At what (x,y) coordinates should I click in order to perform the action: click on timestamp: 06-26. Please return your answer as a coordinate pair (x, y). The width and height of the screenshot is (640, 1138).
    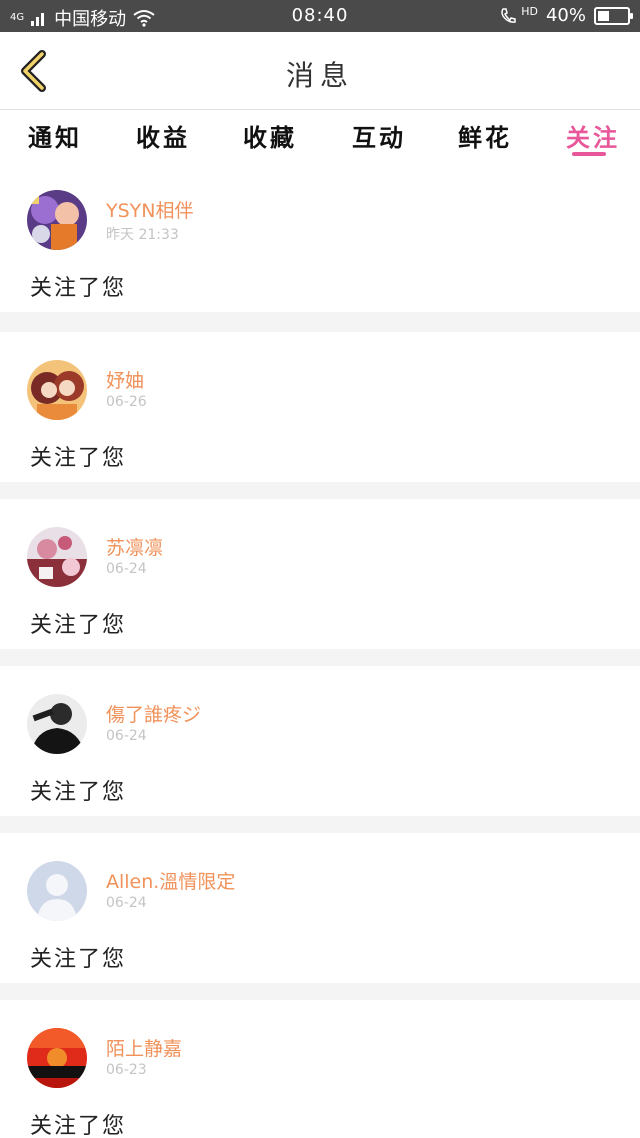
    Looking at the image, I should click on (126, 402).